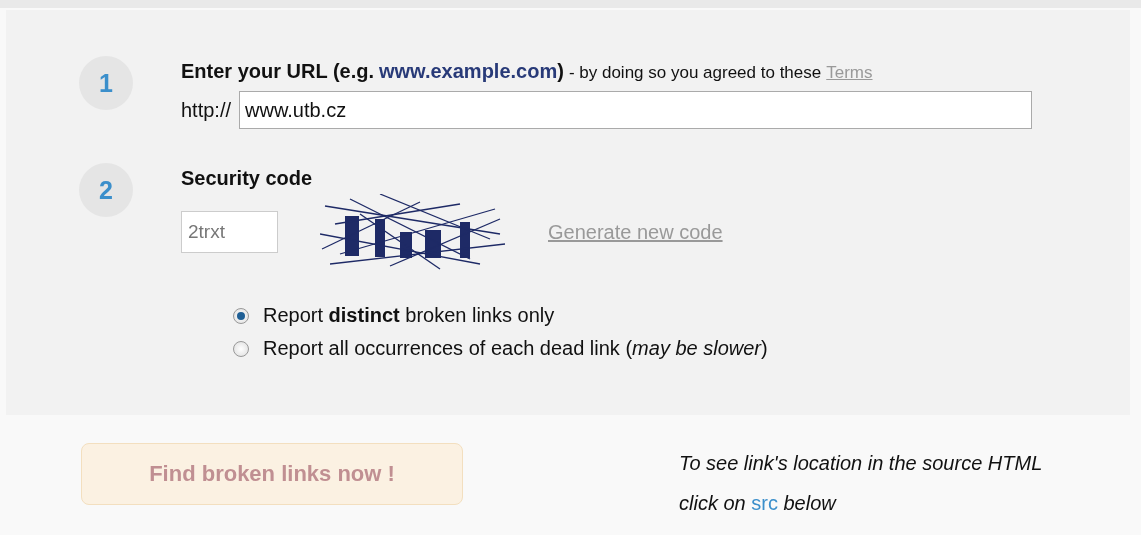 The height and width of the screenshot is (535, 1141). I want to click on generate-code-link: Generate new code, so click(635, 232).